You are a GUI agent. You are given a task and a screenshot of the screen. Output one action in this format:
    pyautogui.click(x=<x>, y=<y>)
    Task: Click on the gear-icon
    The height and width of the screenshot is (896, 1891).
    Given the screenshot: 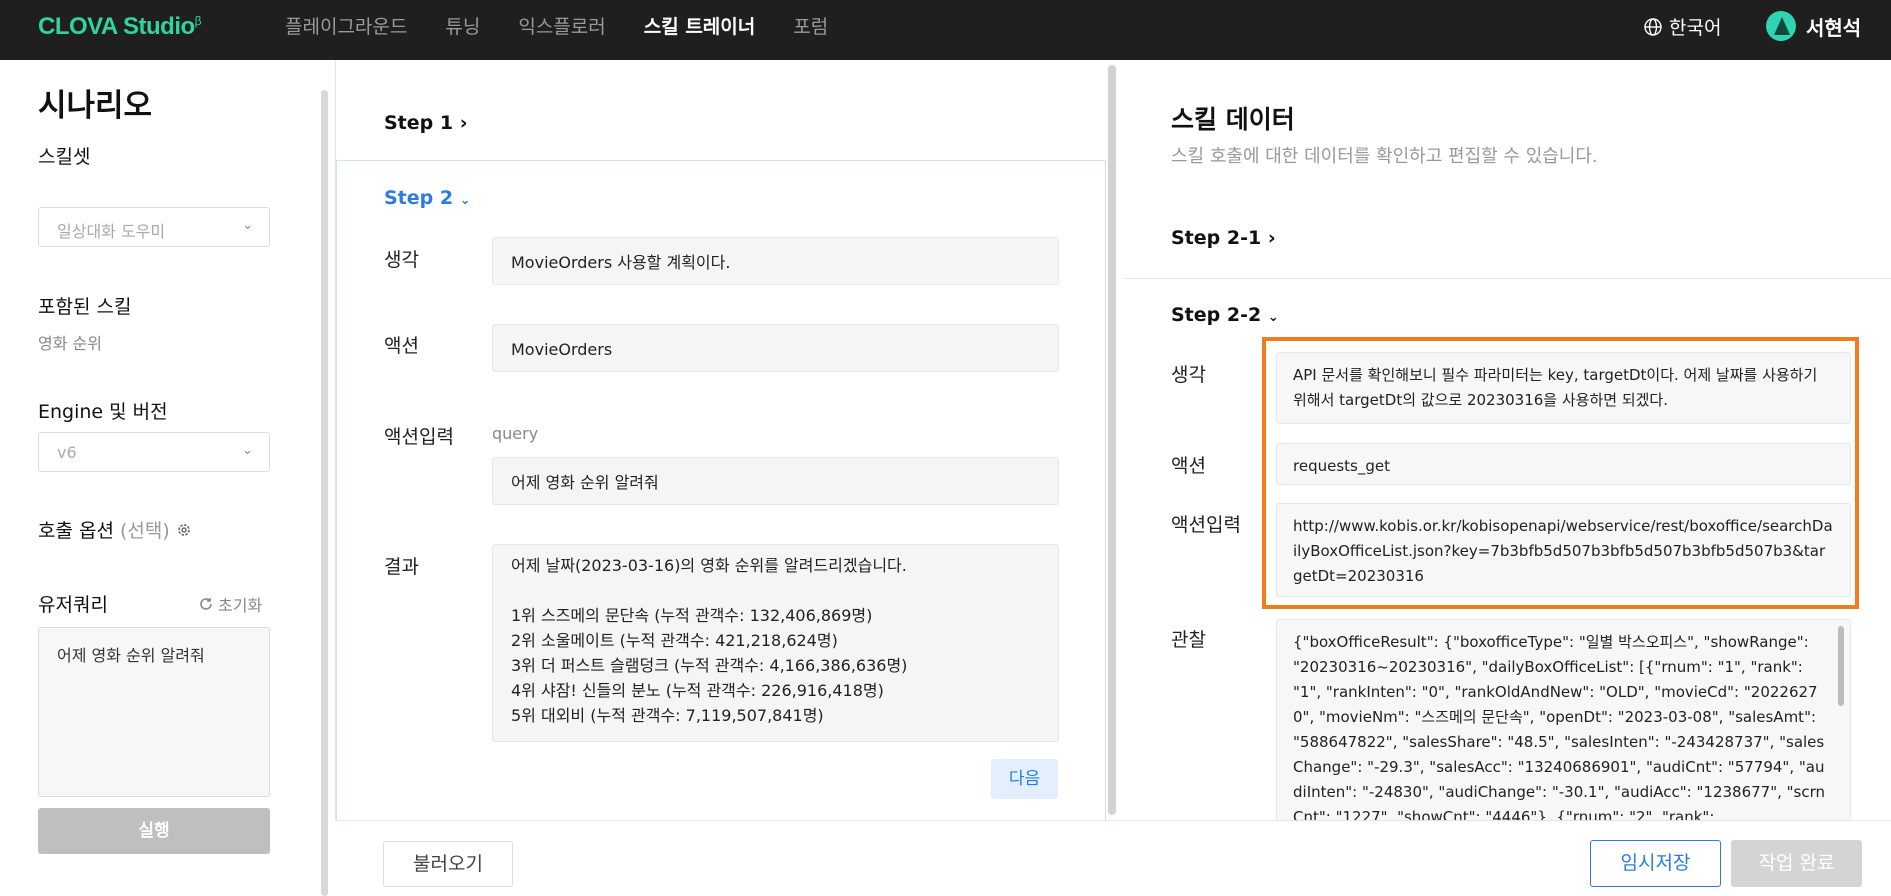 What is the action you would take?
    pyautogui.click(x=184, y=530)
    